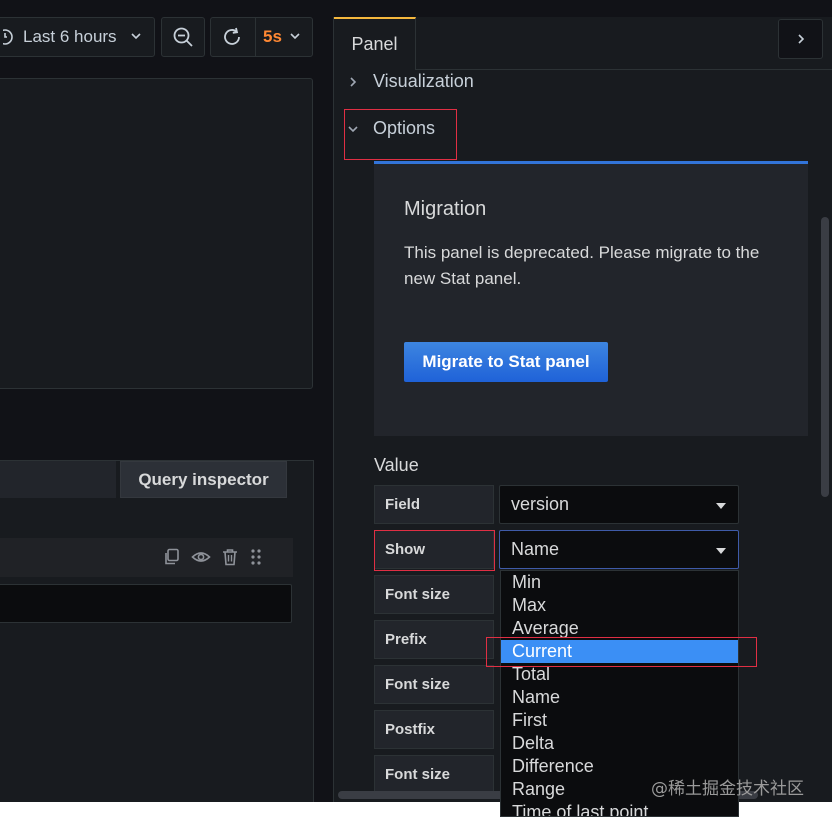 This screenshot has width=832, height=817. What do you see at coordinates (375, 43) in the screenshot?
I see `tab-panel: Panel` at bounding box center [375, 43].